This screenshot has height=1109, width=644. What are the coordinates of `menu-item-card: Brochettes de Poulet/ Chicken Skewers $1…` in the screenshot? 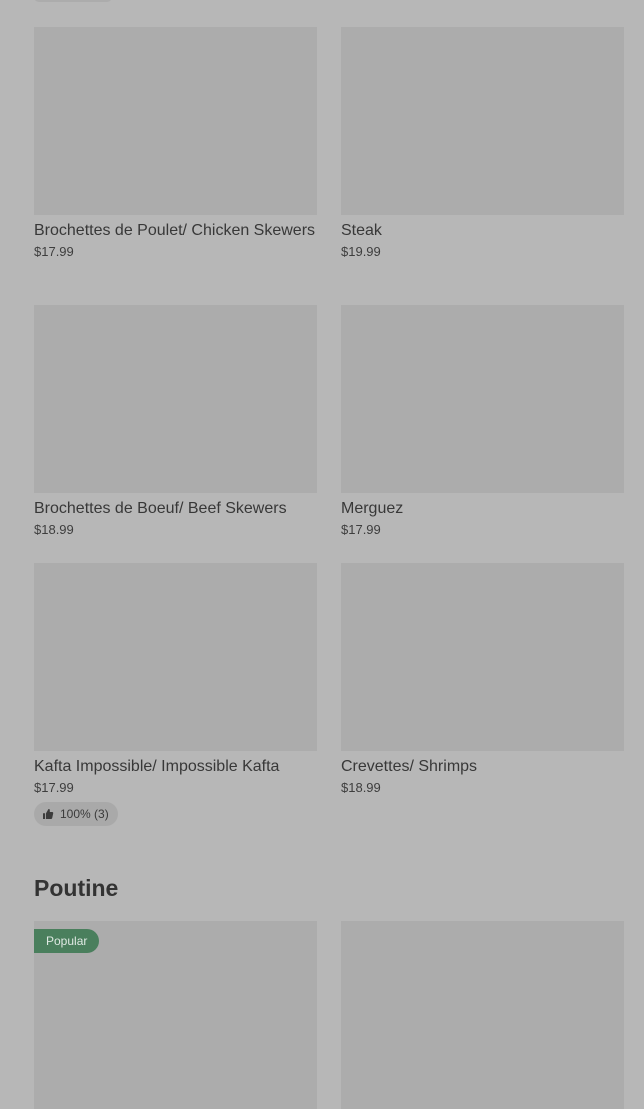 It's located at (175, 143).